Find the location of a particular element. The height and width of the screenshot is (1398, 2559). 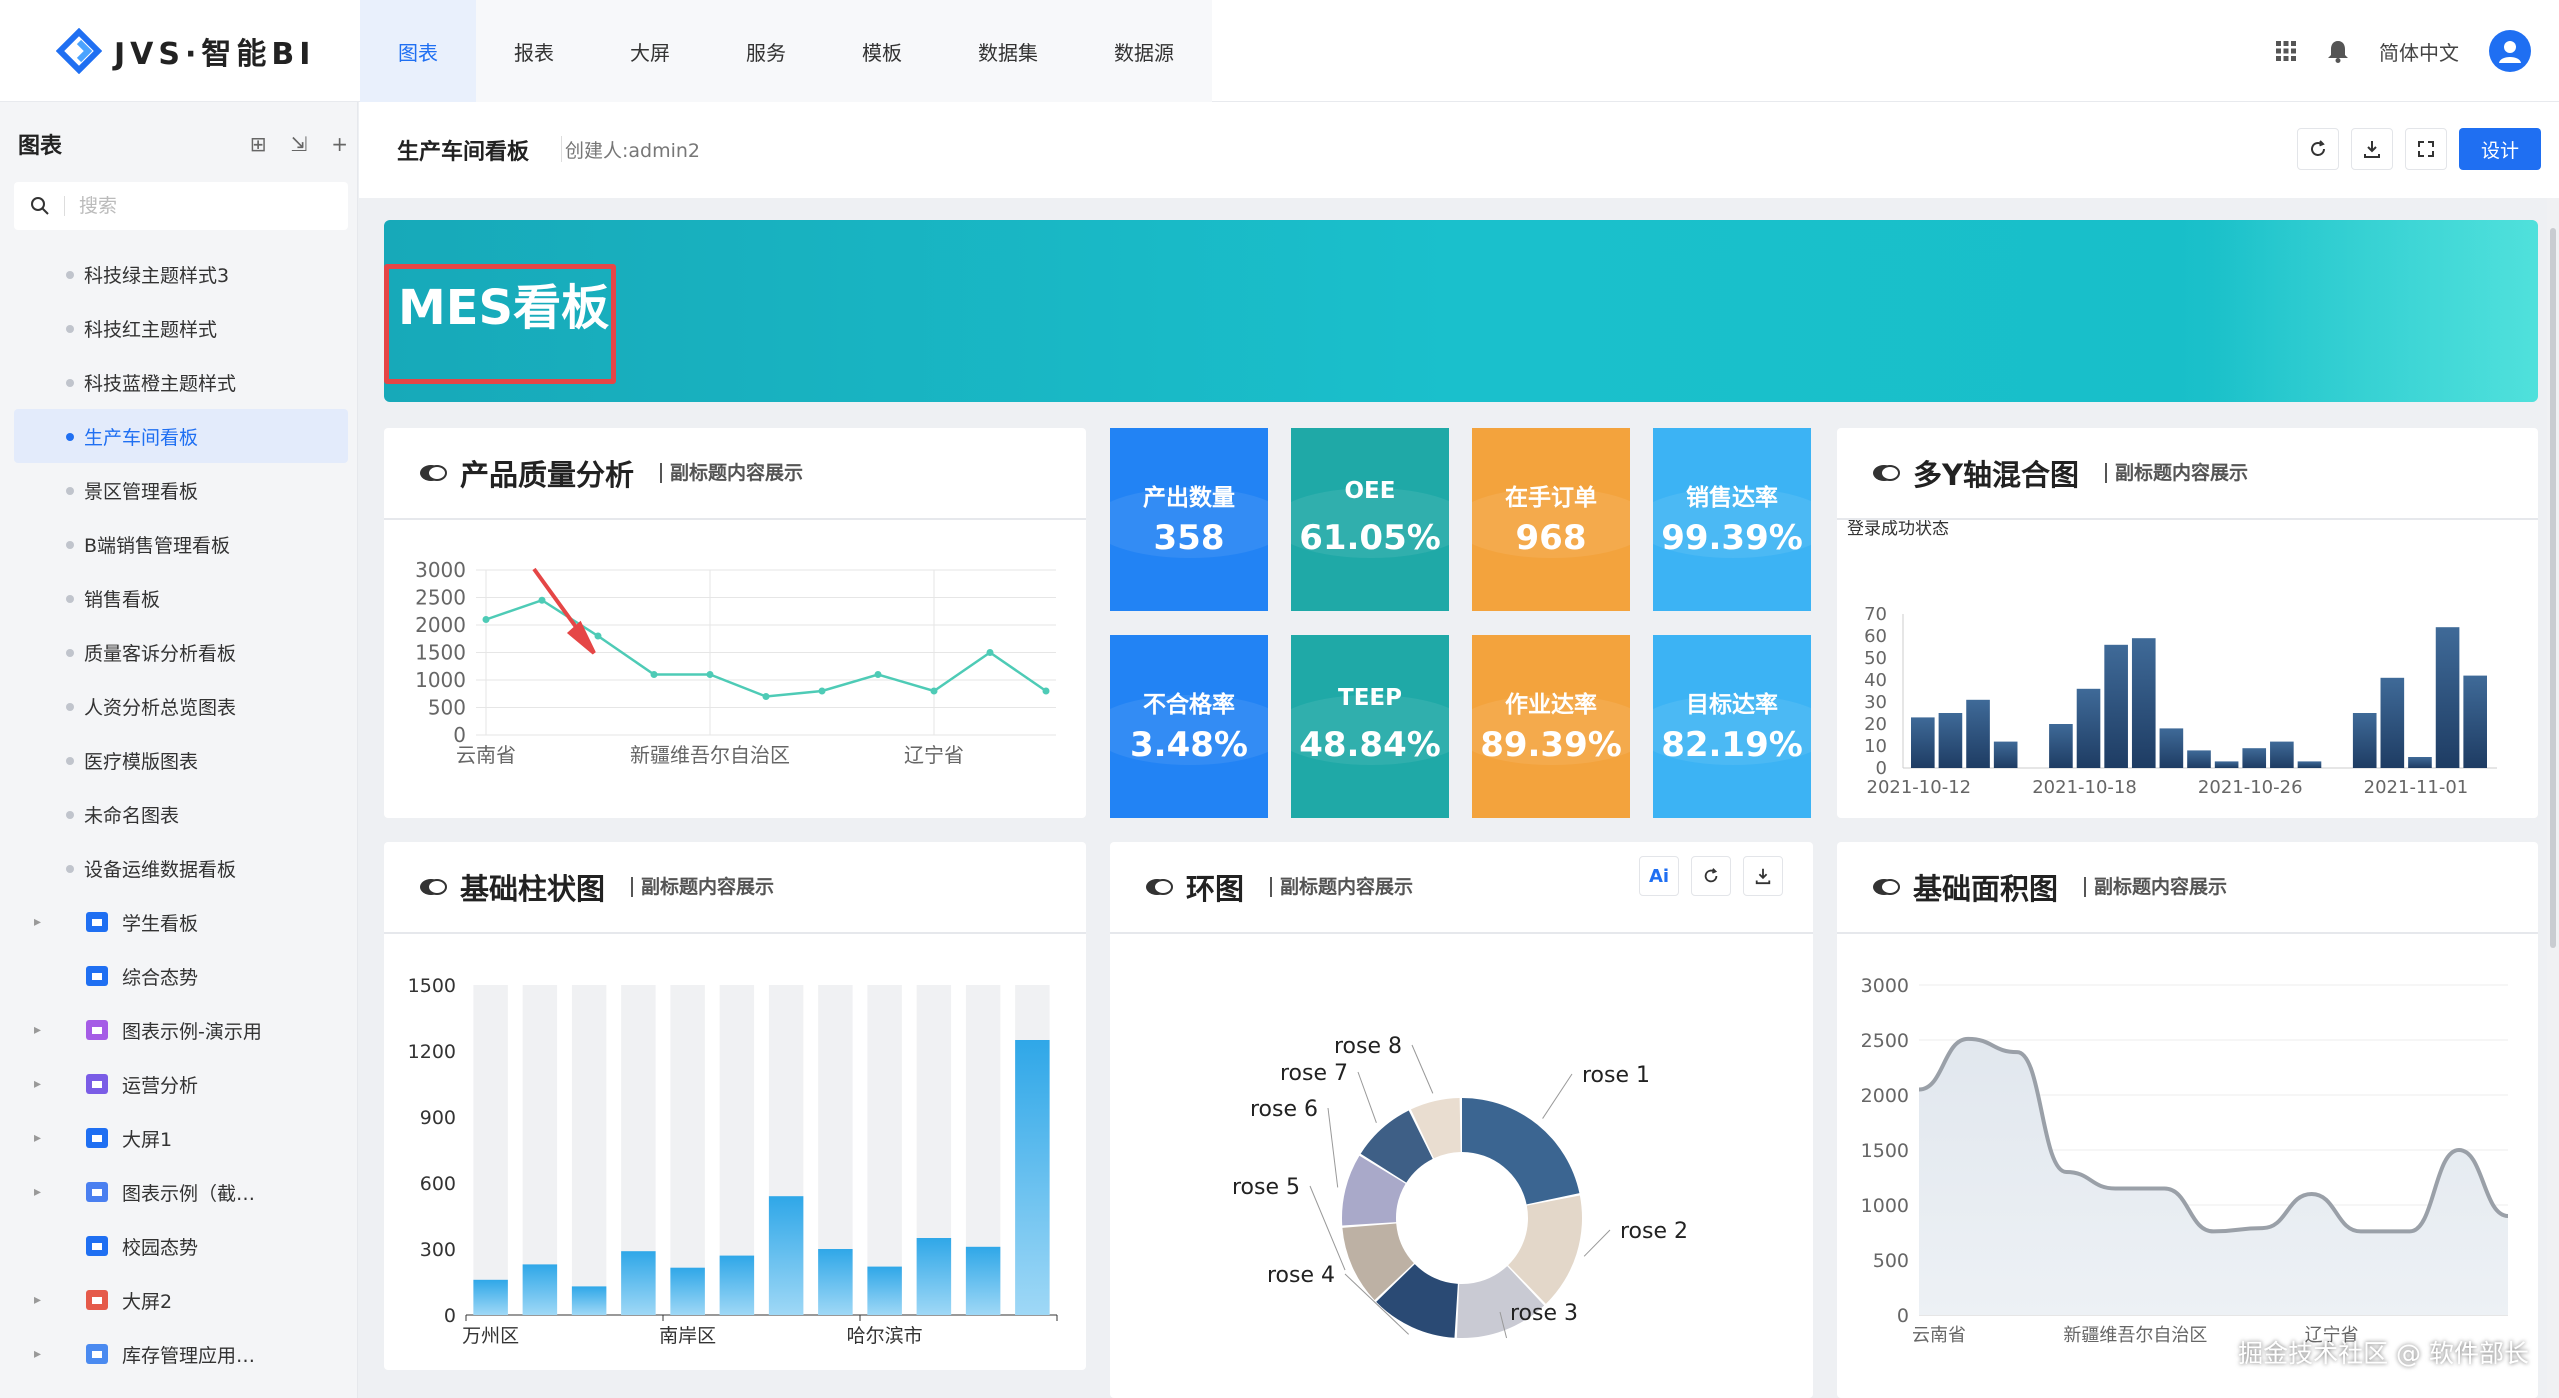

slice-label: rose 5 is located at coordinates (1266, 1187).